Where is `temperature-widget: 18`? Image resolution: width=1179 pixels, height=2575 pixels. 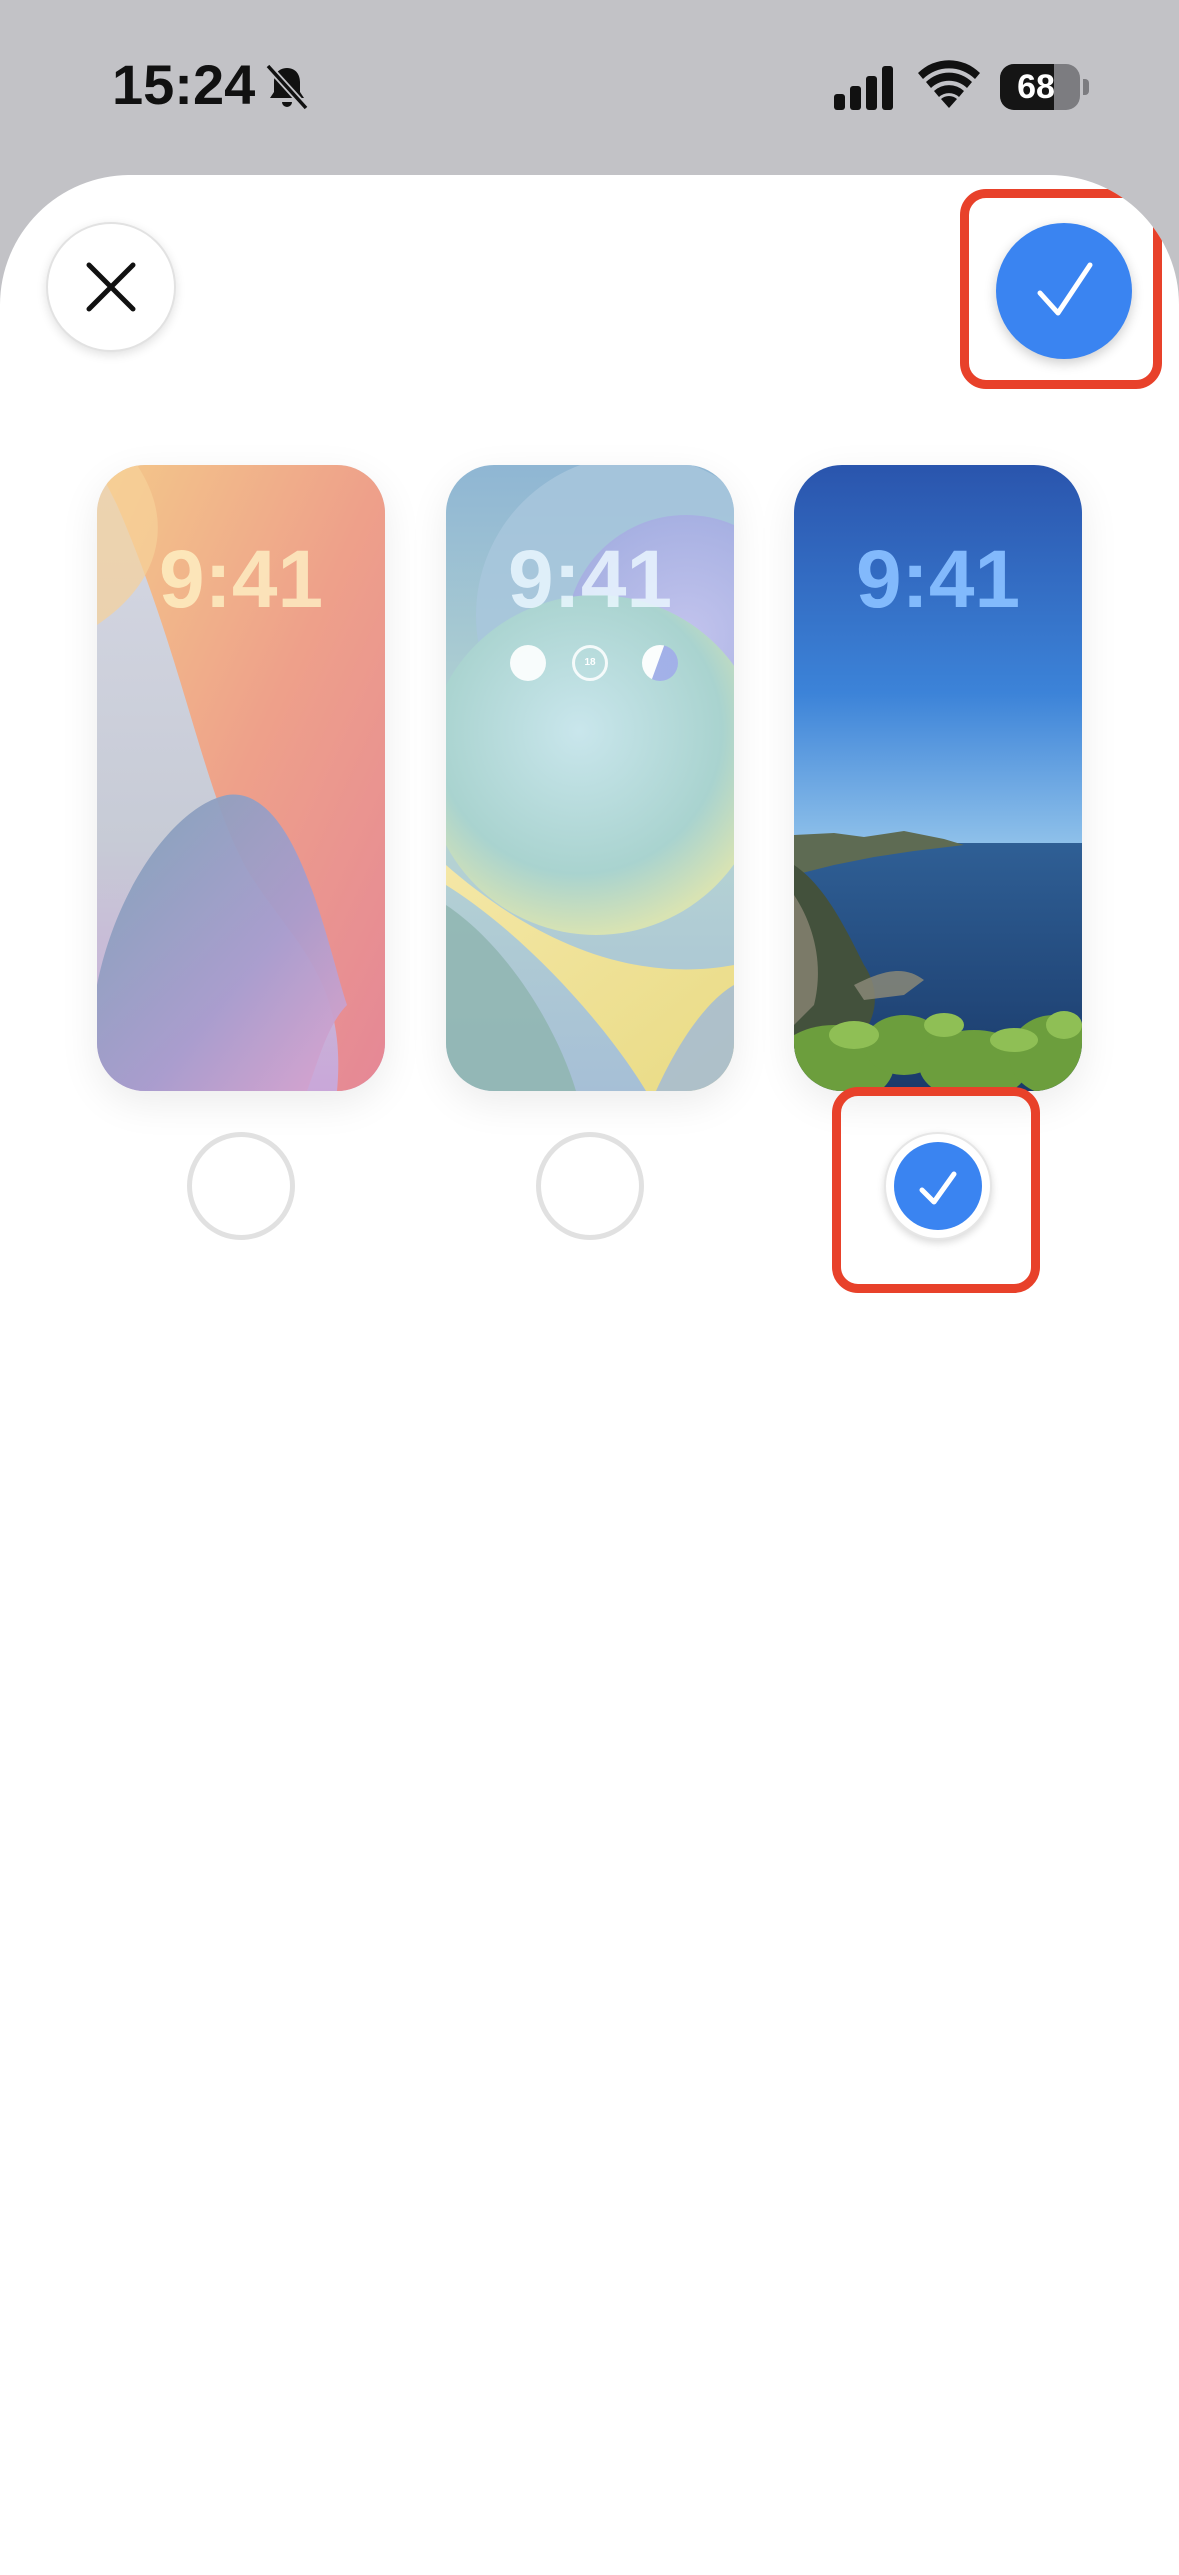
temperature-widget: 18 is located at coordinates (590, 663).